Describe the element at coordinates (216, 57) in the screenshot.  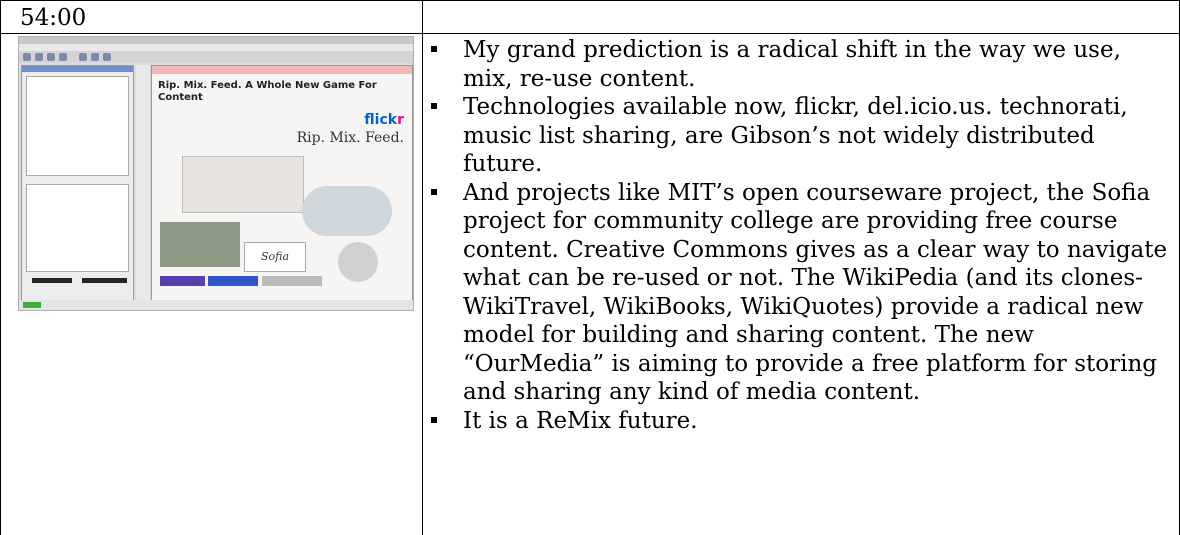
I see `thumb-toolbar` at that location.